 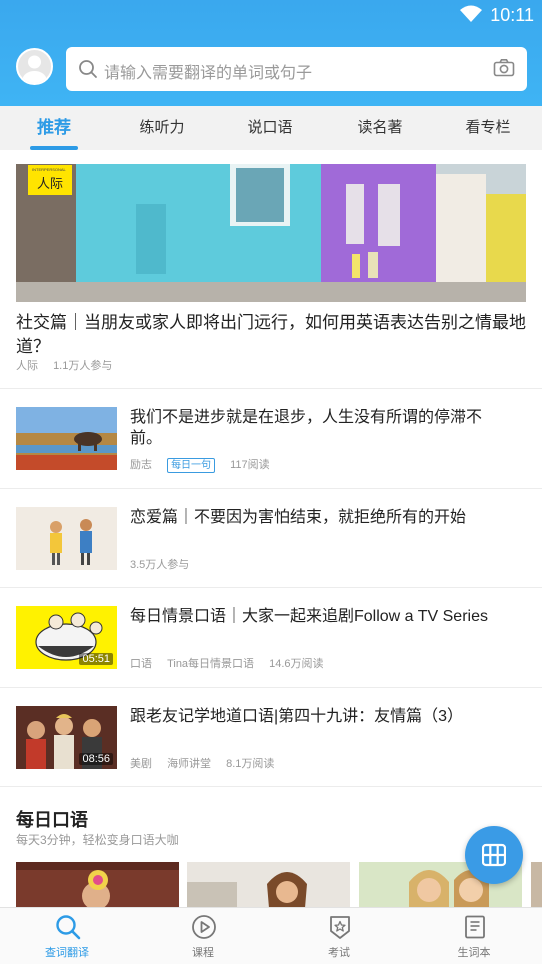 What do you see at coordinates (474, 953) in the screenshot?
I see `nav-label: 生词本` at bounding box center [474, 953].